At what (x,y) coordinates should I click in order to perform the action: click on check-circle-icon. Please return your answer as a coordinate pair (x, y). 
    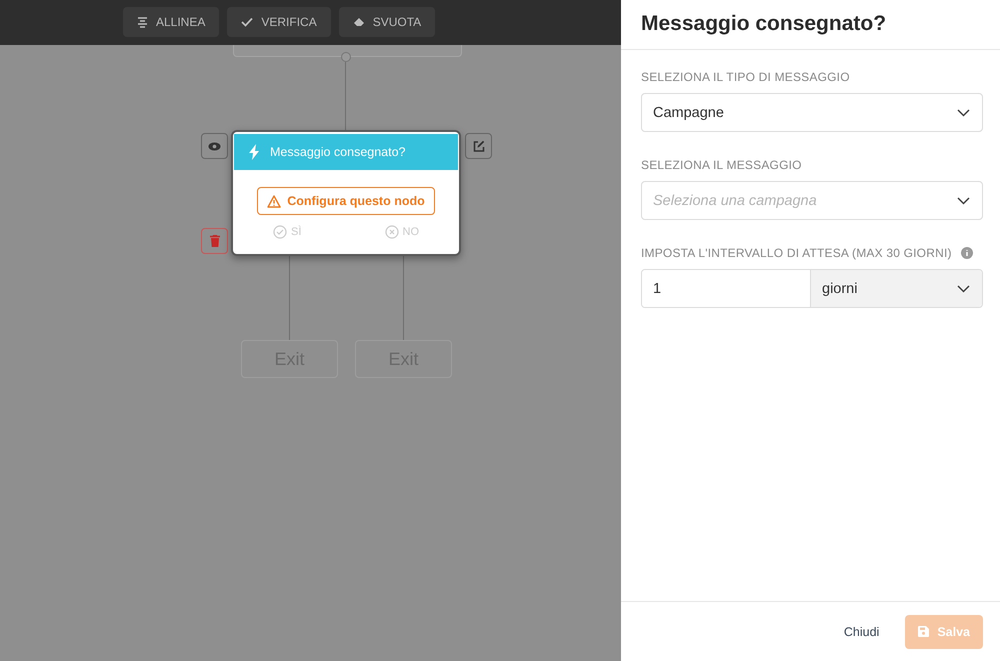
    Looking at the image, I should click on (280, 232).